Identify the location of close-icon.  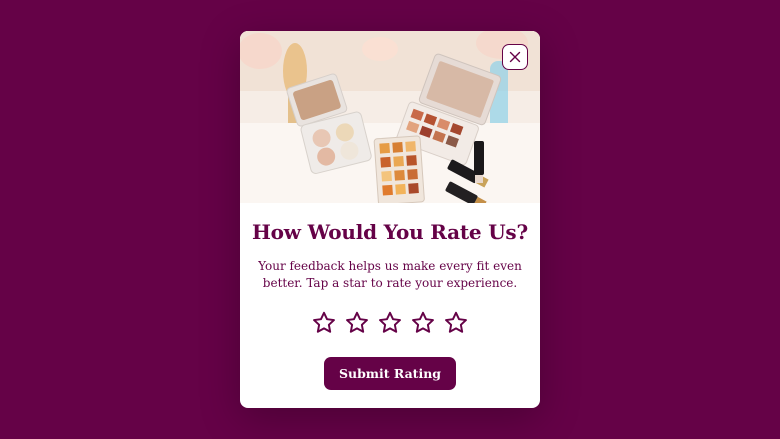
(515, 57).